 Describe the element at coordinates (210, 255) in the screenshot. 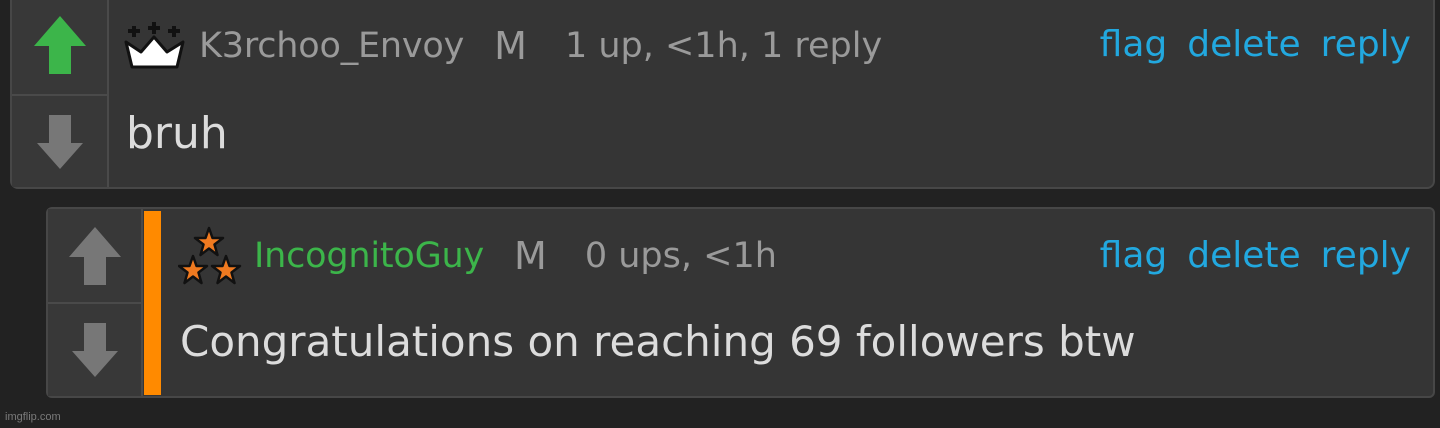

I see `stars-icon` at that location.